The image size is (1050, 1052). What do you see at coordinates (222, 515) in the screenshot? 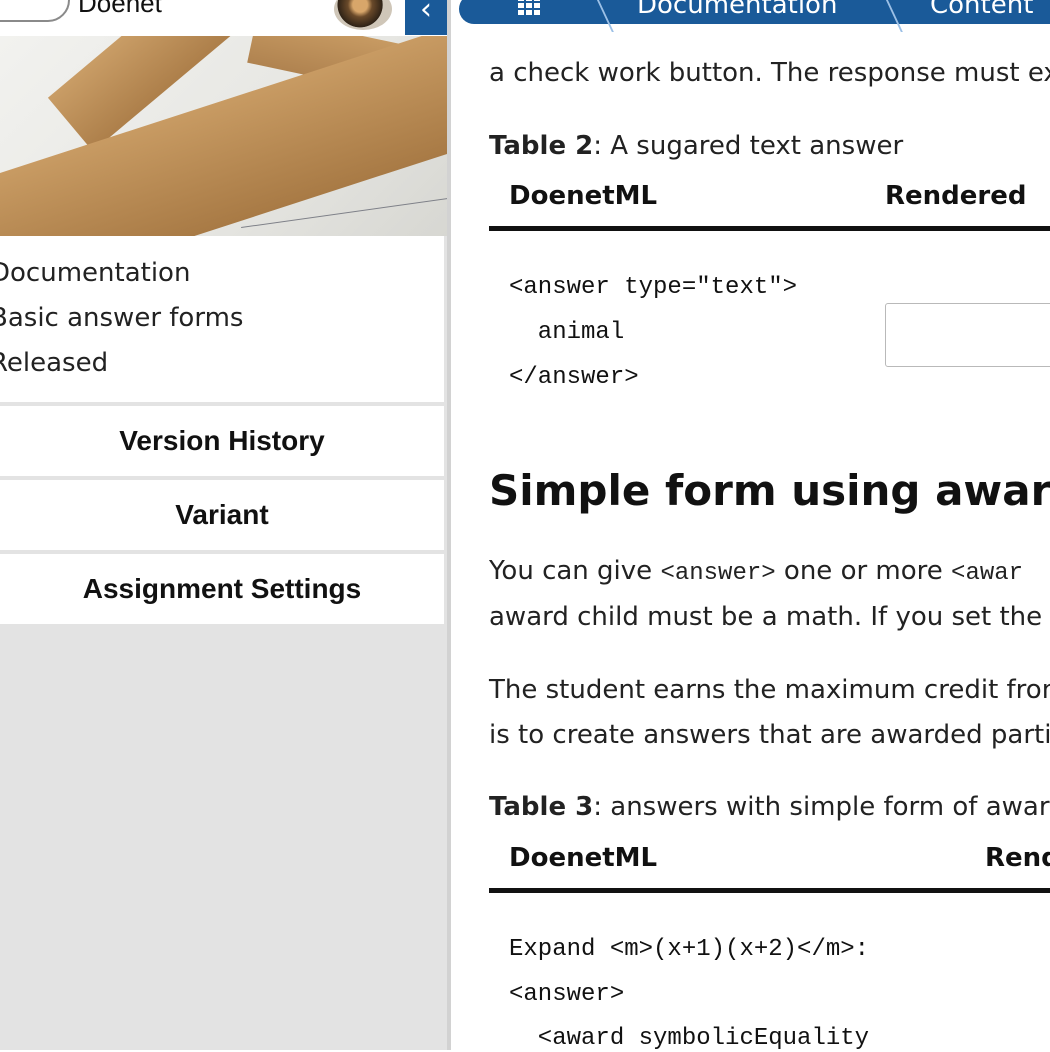
I see `variant-button: Variant` at bounding box center [222, 515].